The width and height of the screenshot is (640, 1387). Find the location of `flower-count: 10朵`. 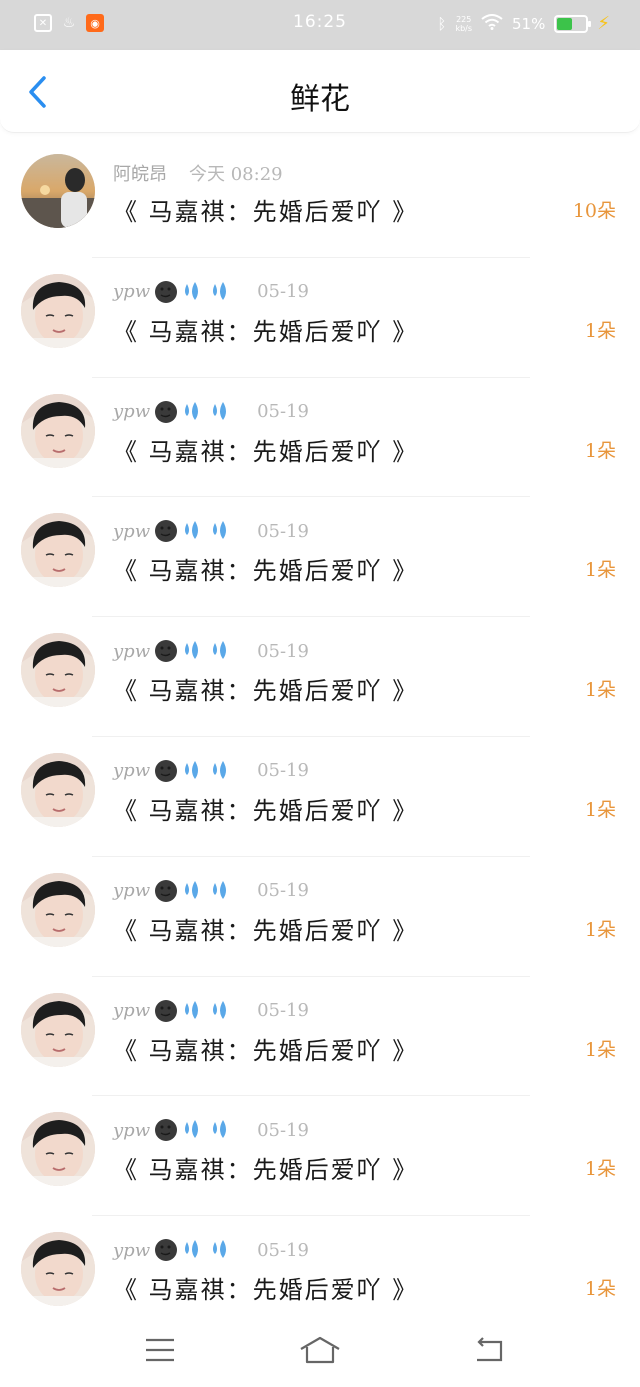

flower-count: 10朵 is located at coordinates (594, 211).